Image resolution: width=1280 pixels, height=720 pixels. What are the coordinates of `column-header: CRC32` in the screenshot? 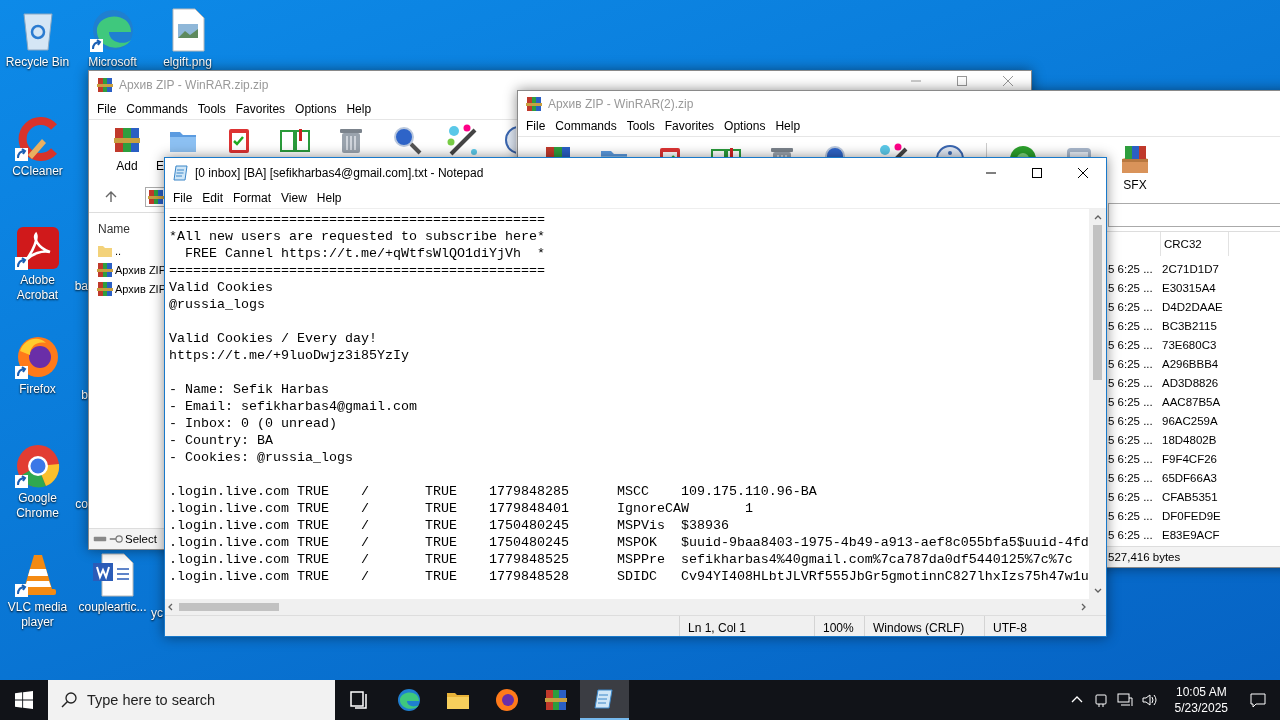 It's located at (1195, 244).